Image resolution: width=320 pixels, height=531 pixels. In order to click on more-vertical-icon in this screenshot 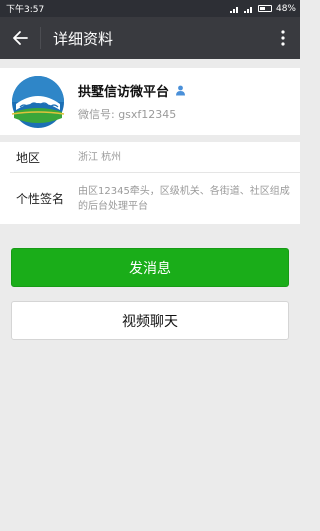, I will do `click(283, 38)`.